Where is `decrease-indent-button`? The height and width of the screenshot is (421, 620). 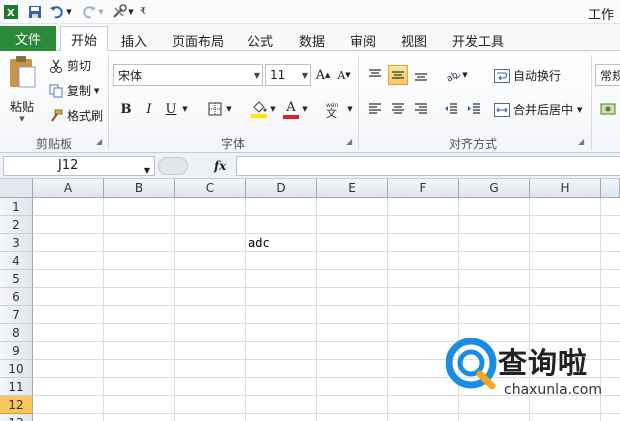 decrease-indent-button is located at coordinates (451, 109).